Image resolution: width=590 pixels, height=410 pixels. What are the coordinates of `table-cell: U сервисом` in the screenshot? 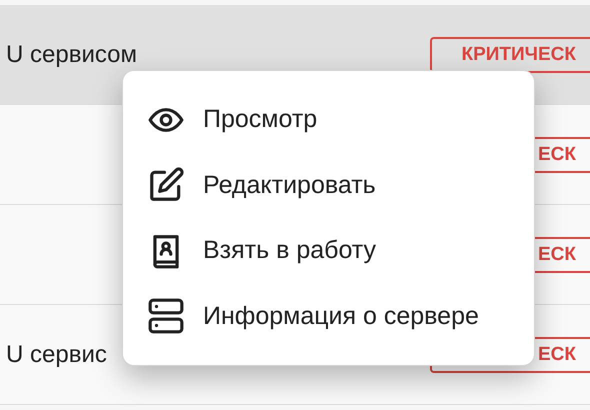 It's located at (71, 55).